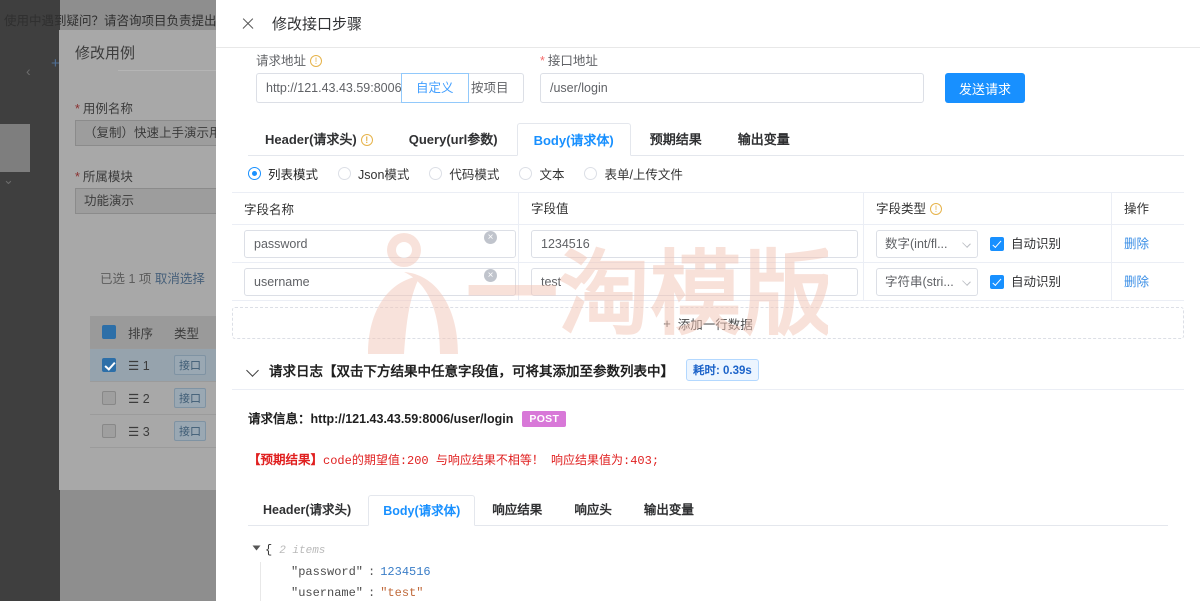 The image size is (1200, 601). I want to click on table-row: username × test 字符串(stri... 自动识别 删除, so click(708, 282).